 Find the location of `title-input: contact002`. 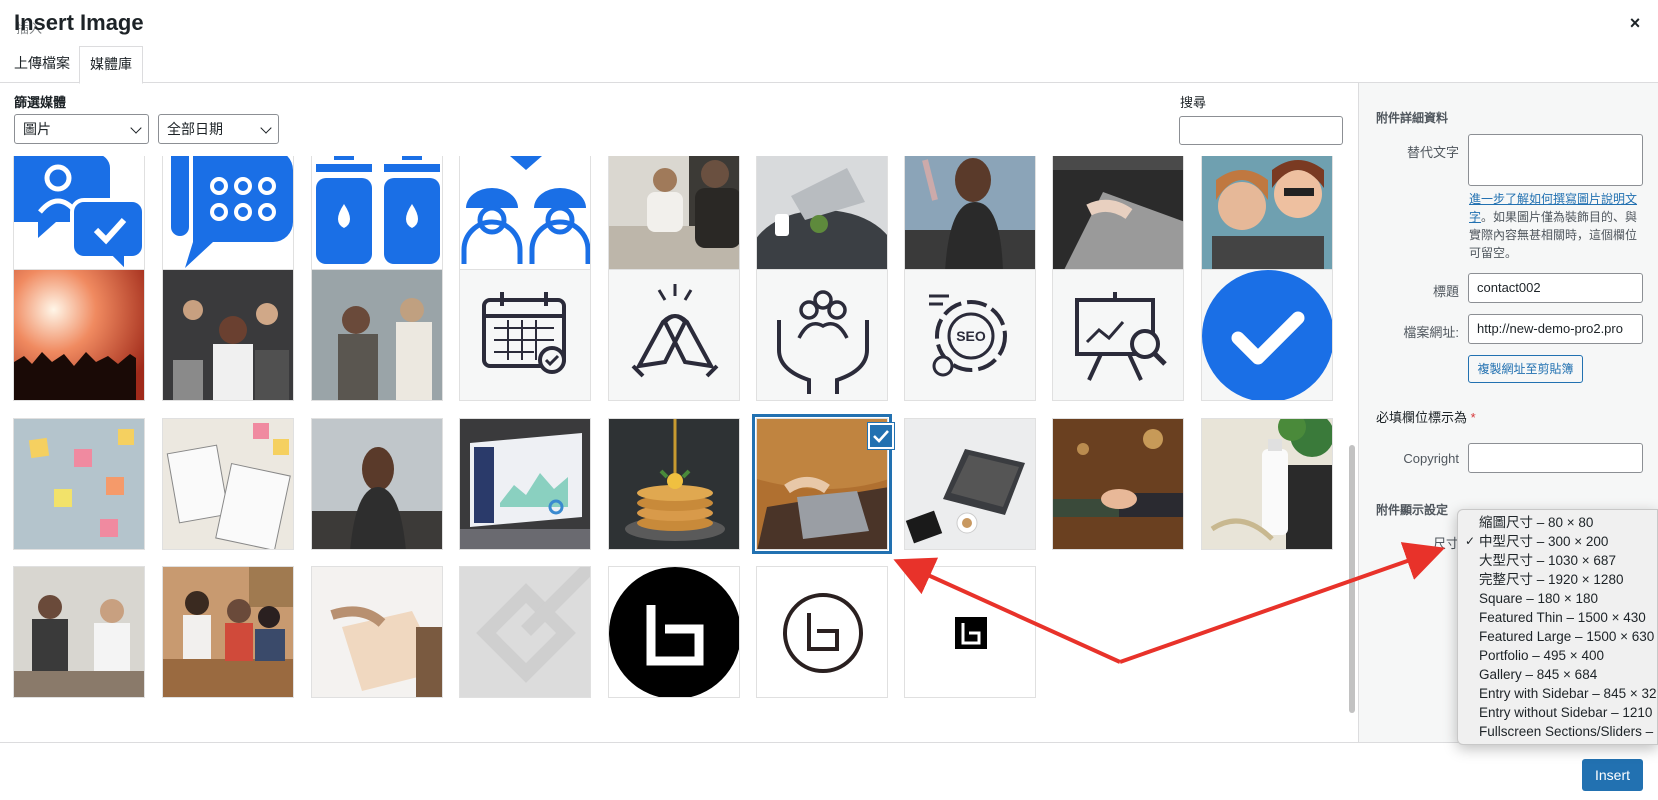

title-input: contact002 is located at coordinates (1555, 288).